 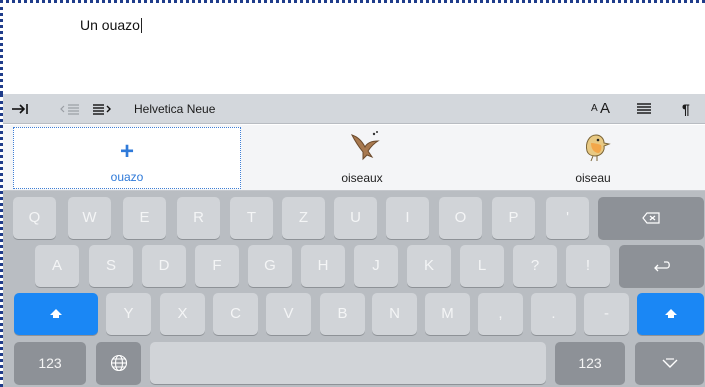 What do you see at coordinates (128, 314) in the screenshot?
I see `key-y: Y` at bounding box center [128, 314].